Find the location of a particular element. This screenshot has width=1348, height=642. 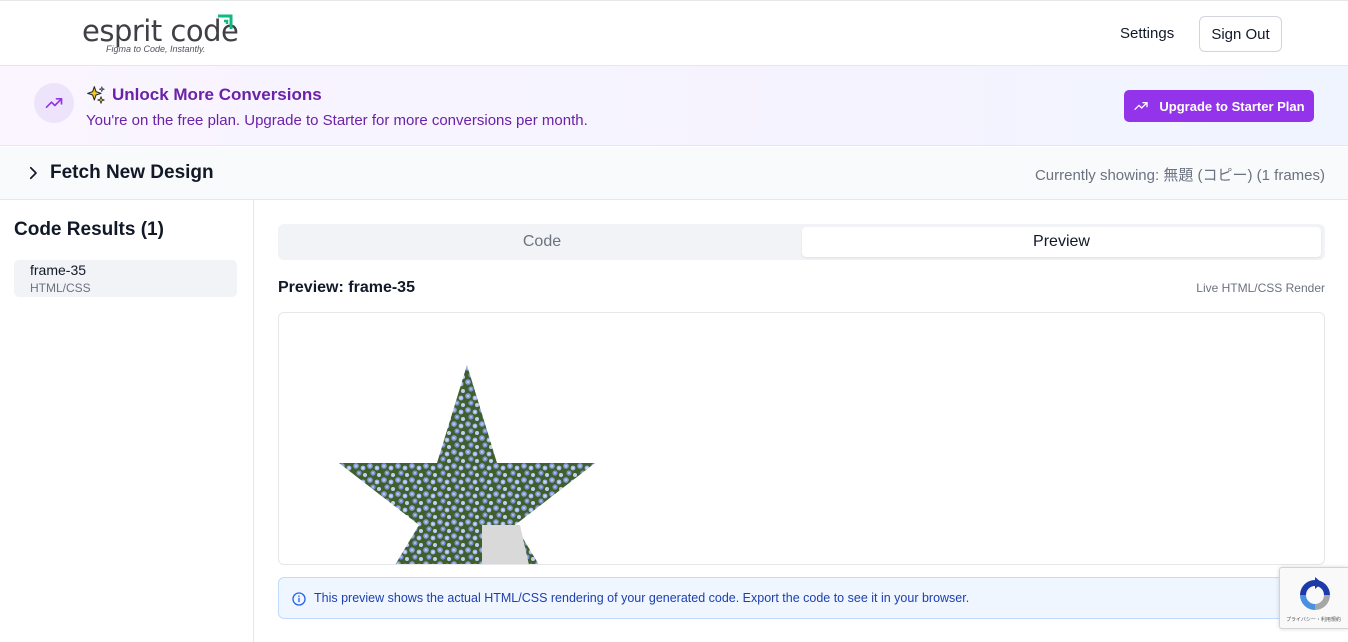

chevron-right-icon is located at coordinates (33, 173).